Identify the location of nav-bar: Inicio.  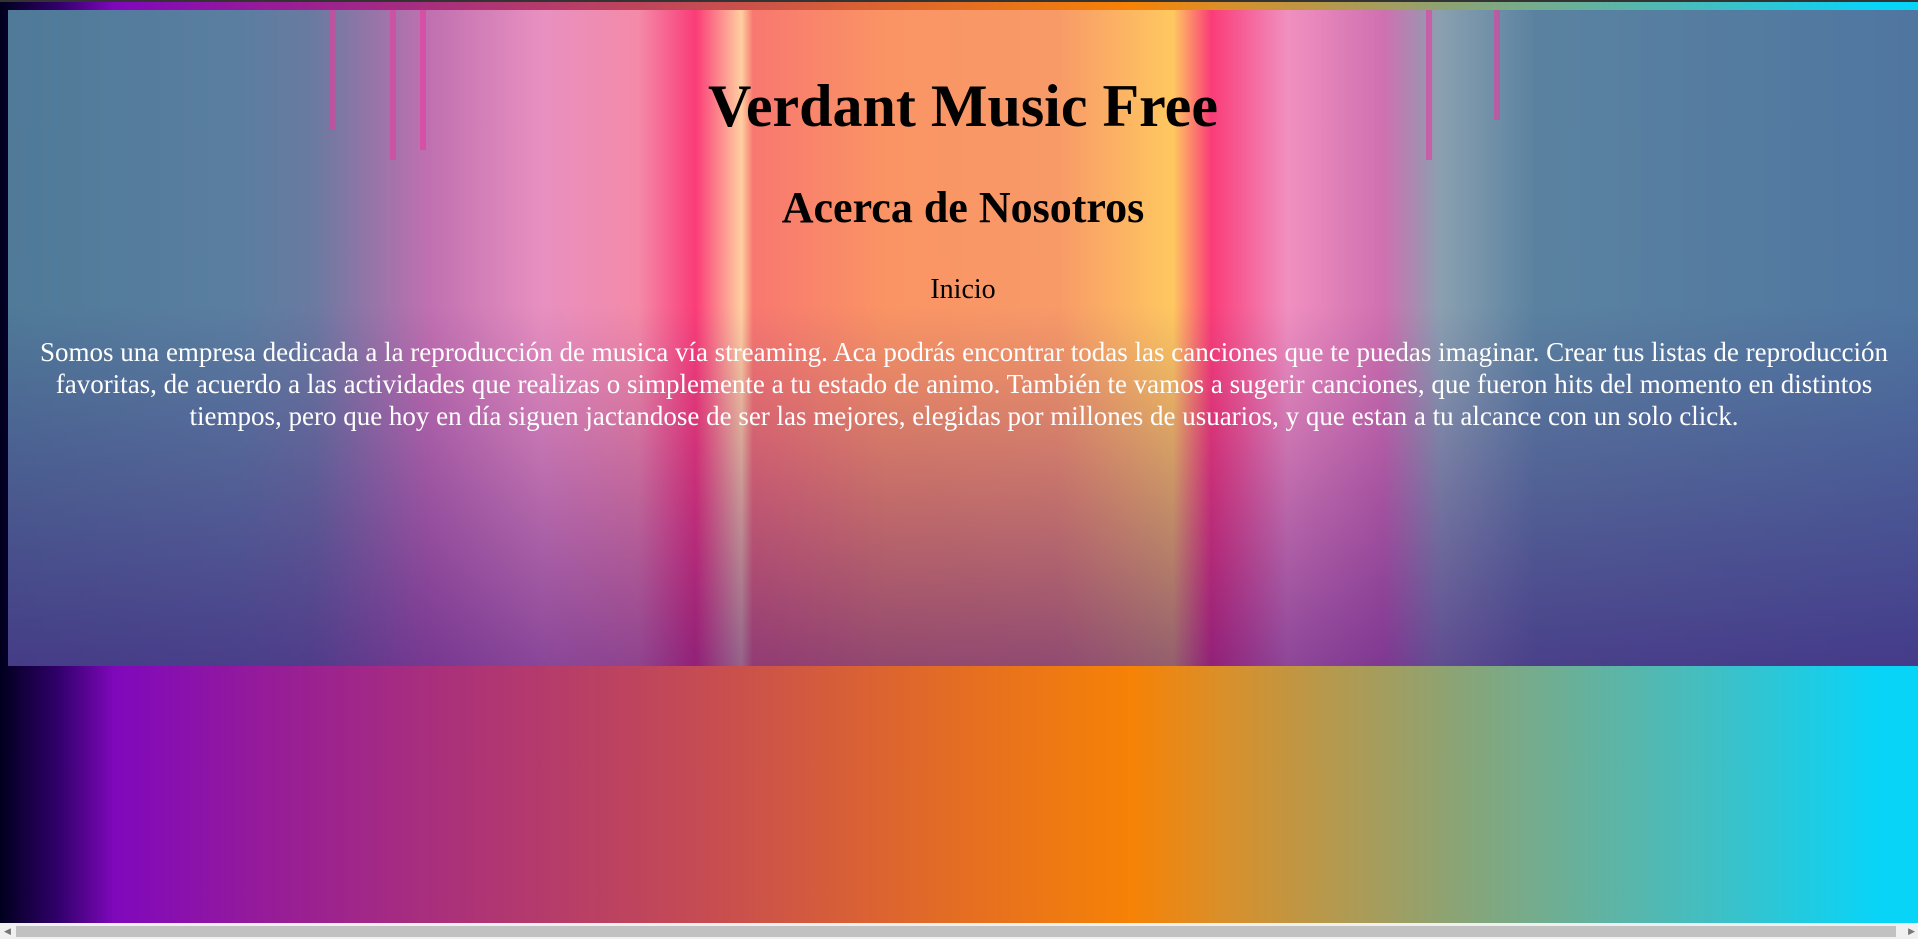
(963, 290).